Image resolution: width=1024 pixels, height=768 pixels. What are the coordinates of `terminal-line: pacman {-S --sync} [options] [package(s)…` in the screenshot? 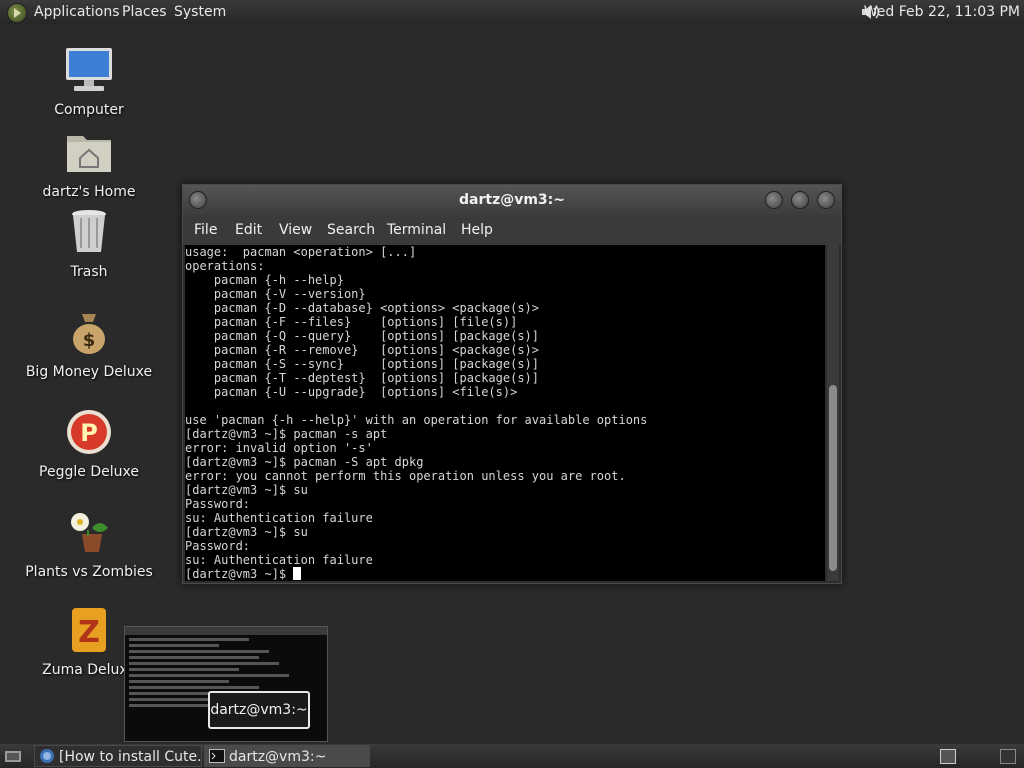 It's located at (362, 364).